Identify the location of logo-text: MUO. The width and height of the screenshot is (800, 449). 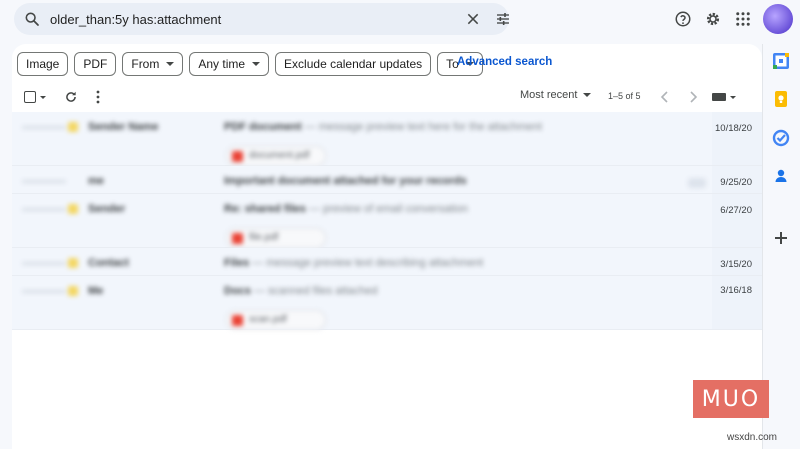
(731, 399).